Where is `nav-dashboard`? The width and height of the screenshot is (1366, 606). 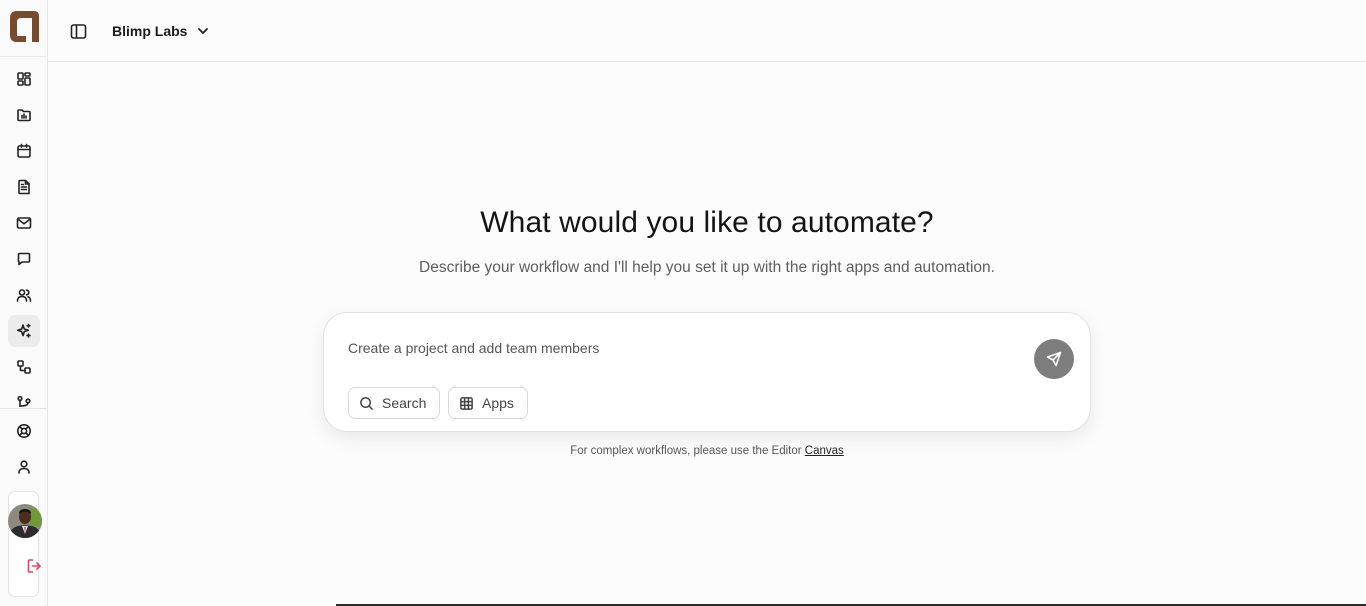 nav-dashboard is located at coordinates (24, 79).